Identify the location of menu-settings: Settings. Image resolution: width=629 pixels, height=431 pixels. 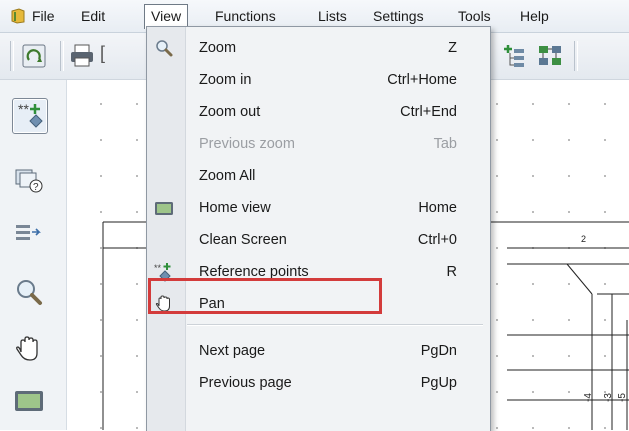
(398, 16).